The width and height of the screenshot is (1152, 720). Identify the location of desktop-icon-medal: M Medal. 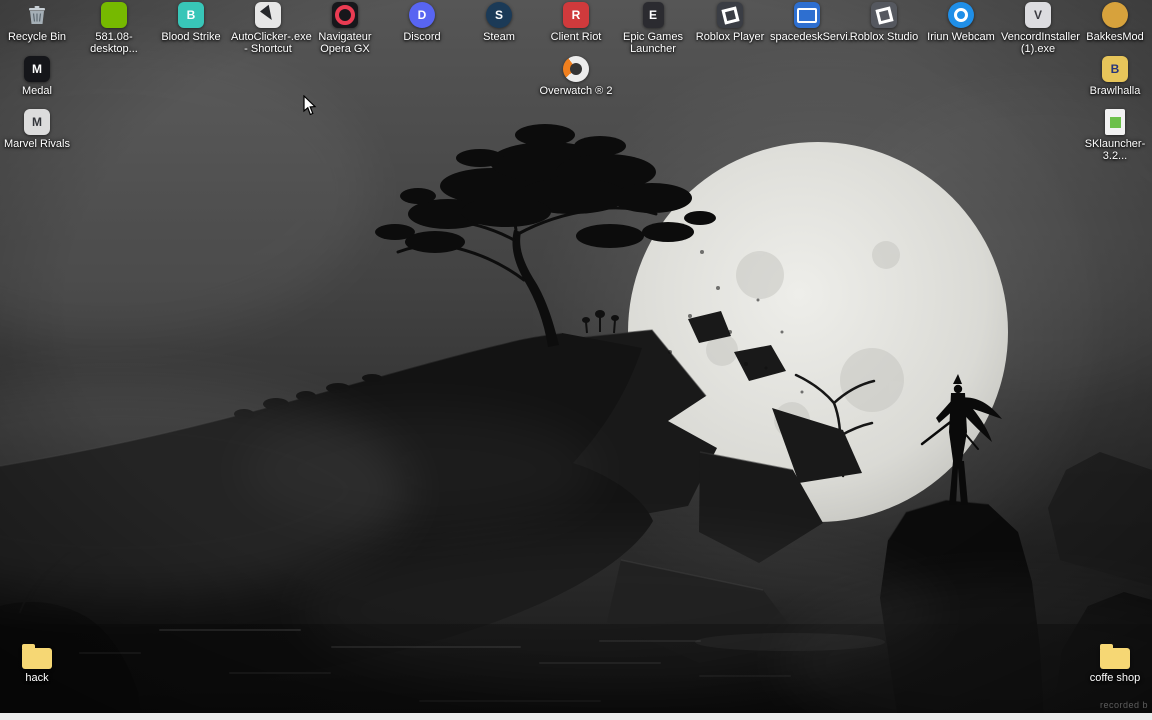
(37, 76).